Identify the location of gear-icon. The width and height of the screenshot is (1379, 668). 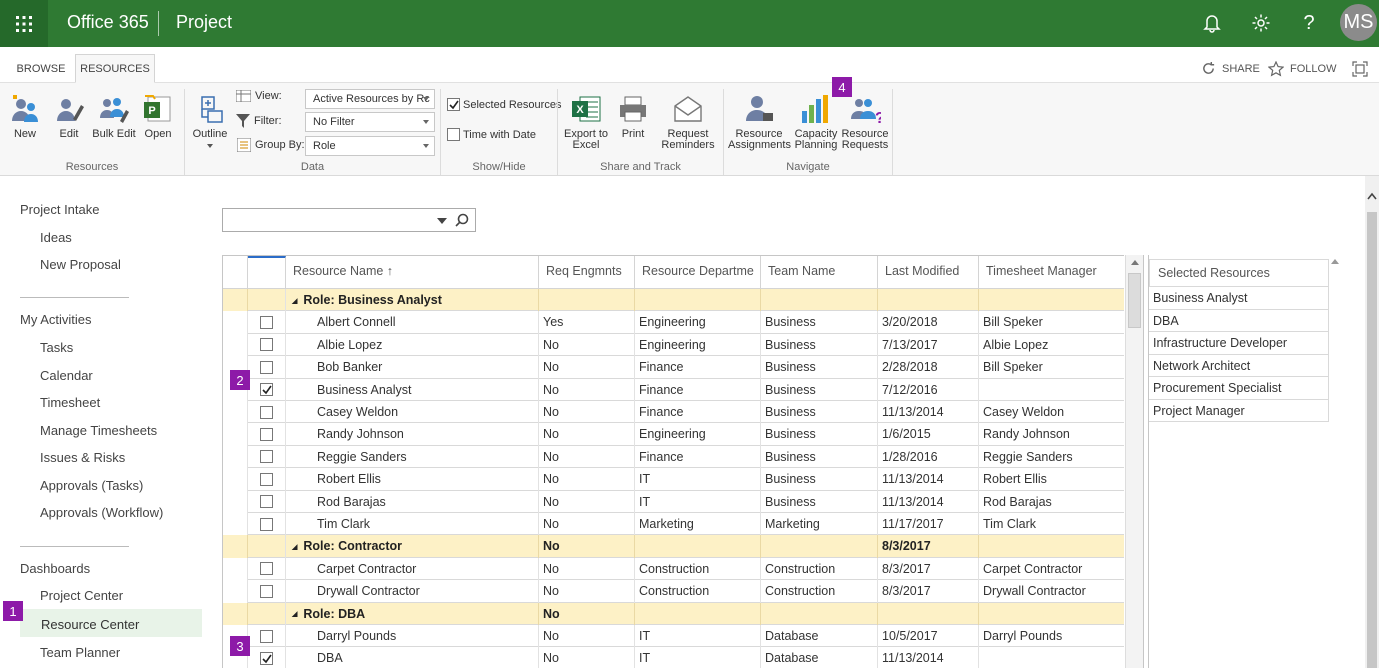
(1261, 23).